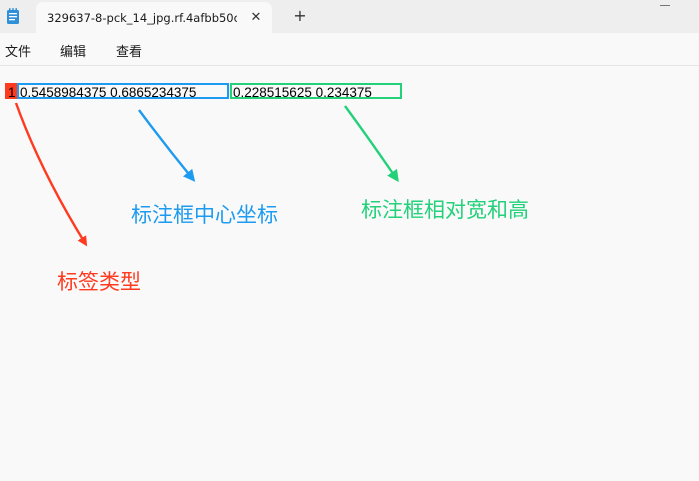  What do you see at coordinates (256, 18) in the screenshot?
I see `close-icon: ✕` at bounding box center [256, 18].